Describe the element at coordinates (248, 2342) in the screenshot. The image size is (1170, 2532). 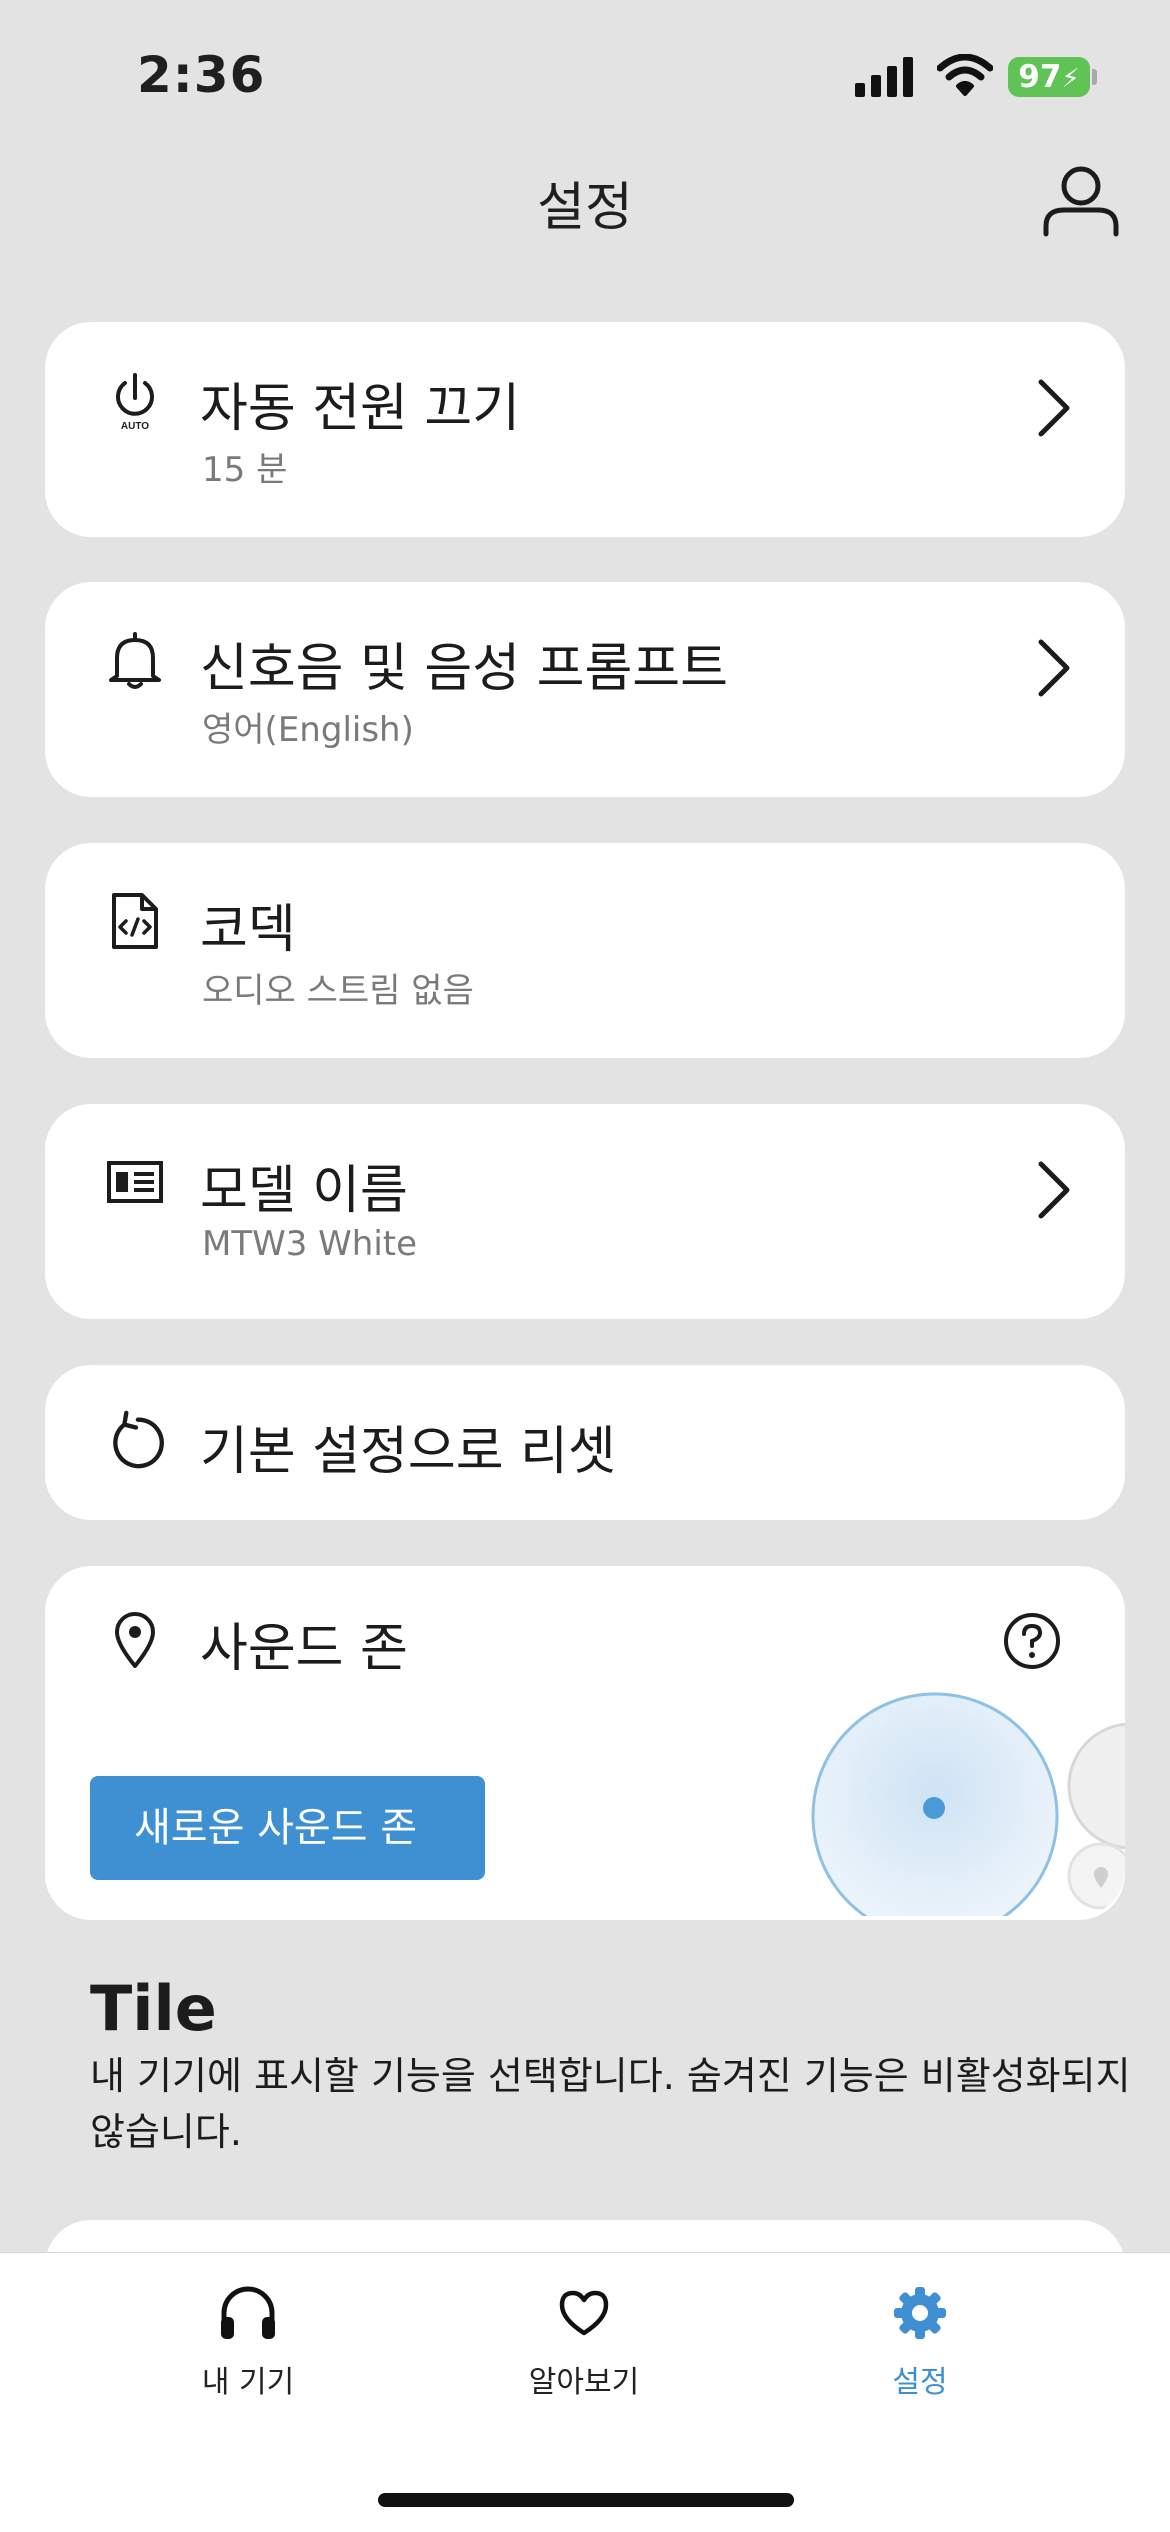
I see `tab-my-devices: 내 기기` at that location.